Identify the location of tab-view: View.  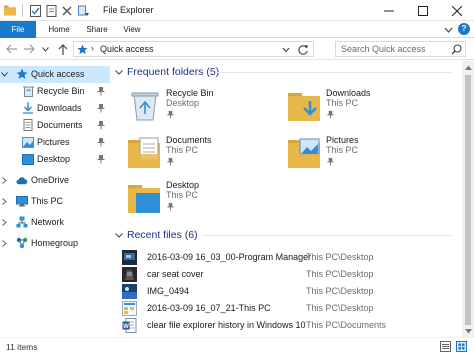
(132, 29).